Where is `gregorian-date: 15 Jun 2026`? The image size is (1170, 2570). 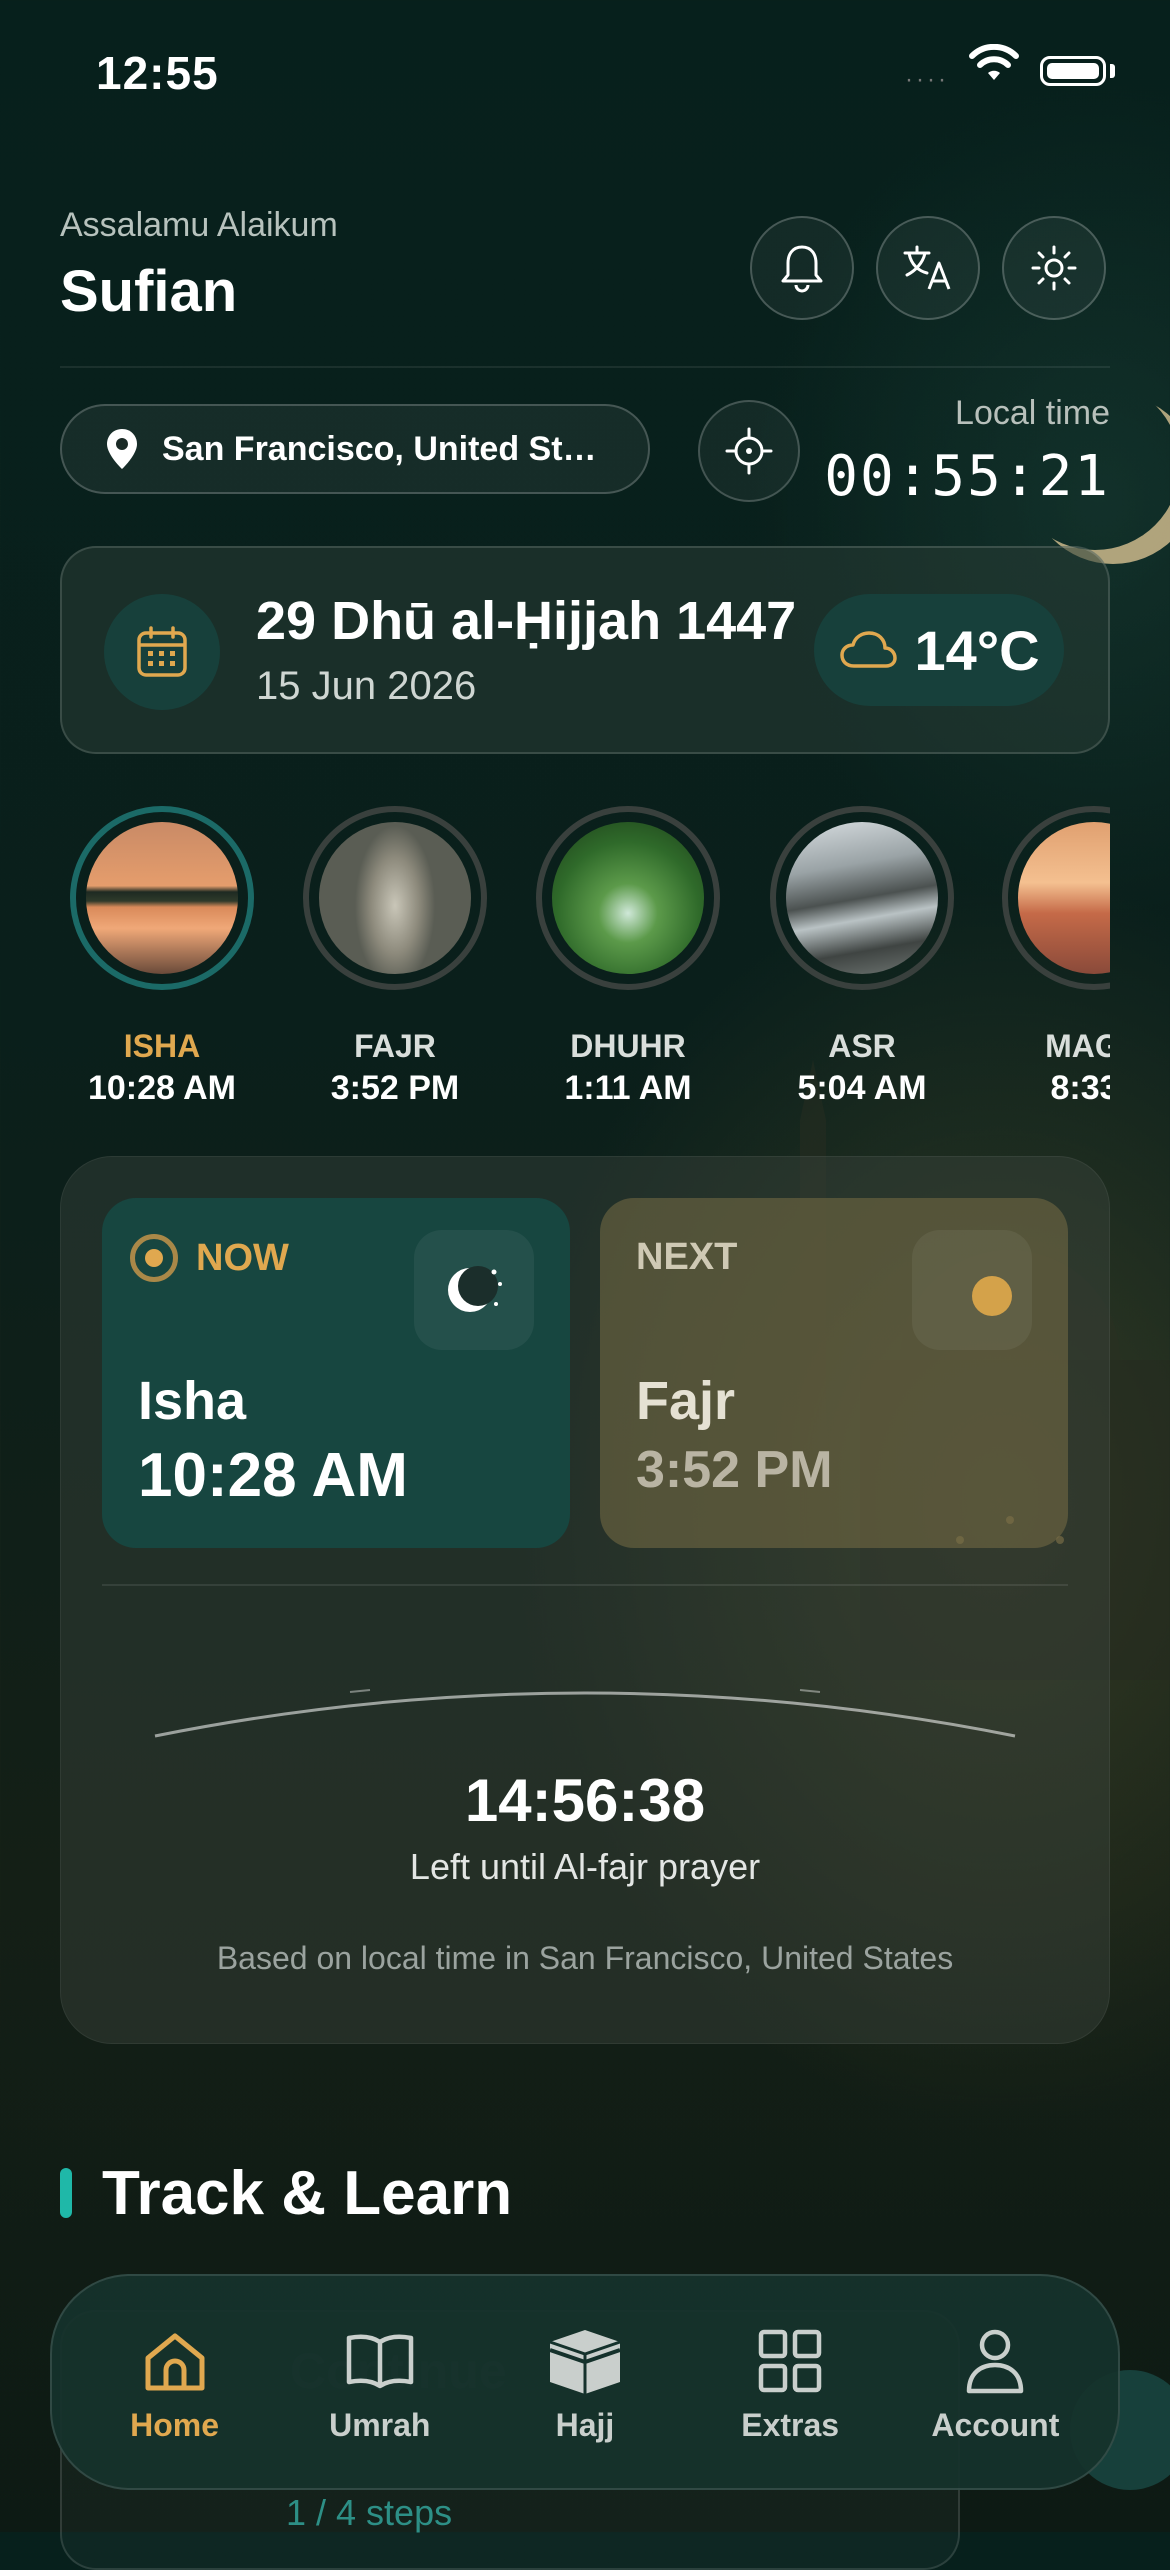
gregorian-date: 15 Jun 2026 is located at coordinates (366, 686).